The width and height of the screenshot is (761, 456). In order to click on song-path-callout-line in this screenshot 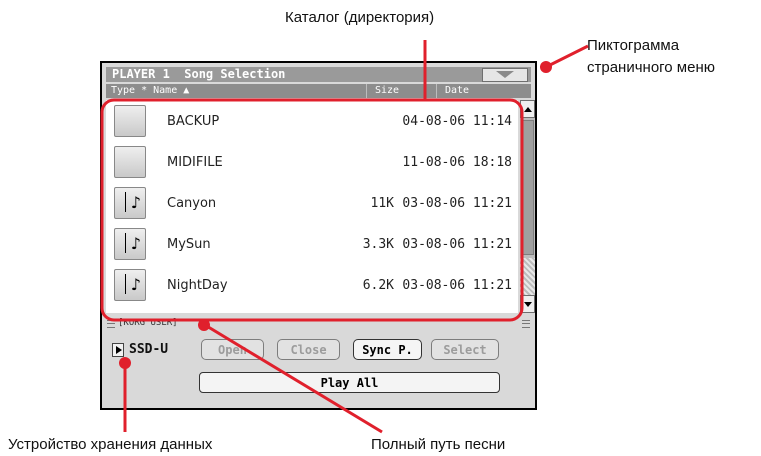, I will do `click(293, 378)`.